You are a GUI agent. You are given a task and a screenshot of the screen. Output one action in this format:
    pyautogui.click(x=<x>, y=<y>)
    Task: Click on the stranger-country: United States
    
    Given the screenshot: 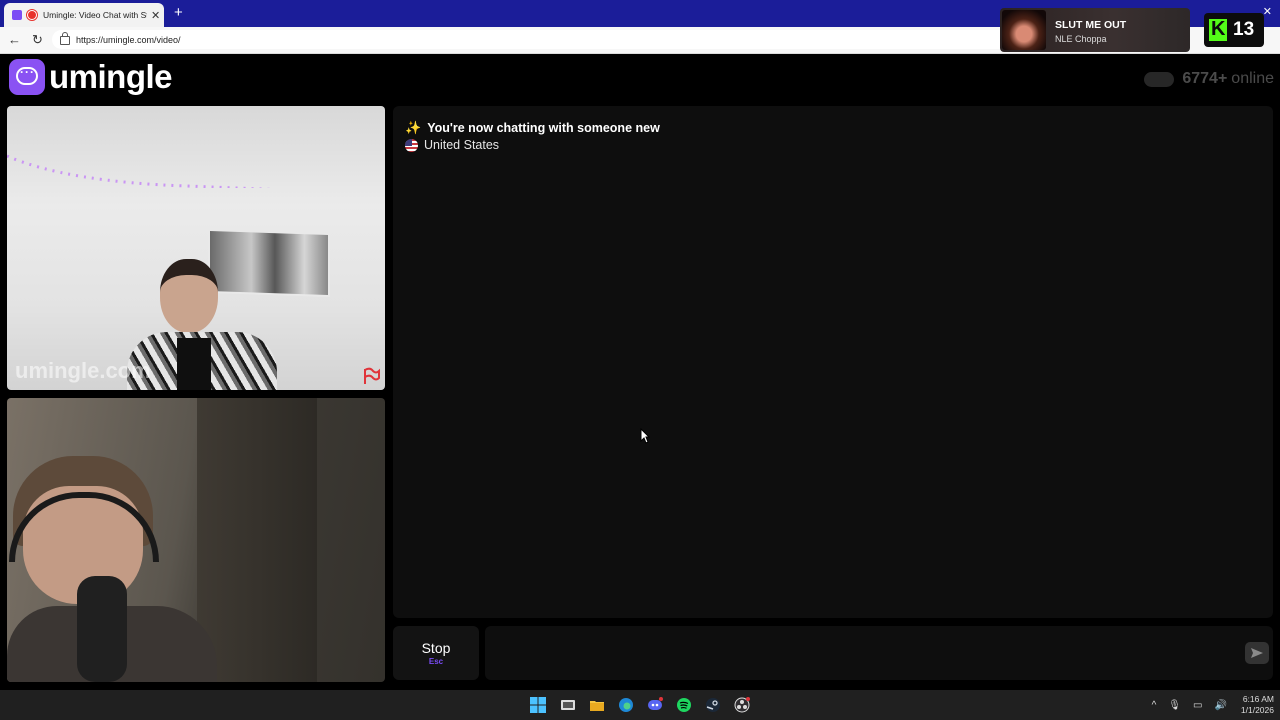 What is the action you would take?
    pyautogui.click(x=452, y=145)
    